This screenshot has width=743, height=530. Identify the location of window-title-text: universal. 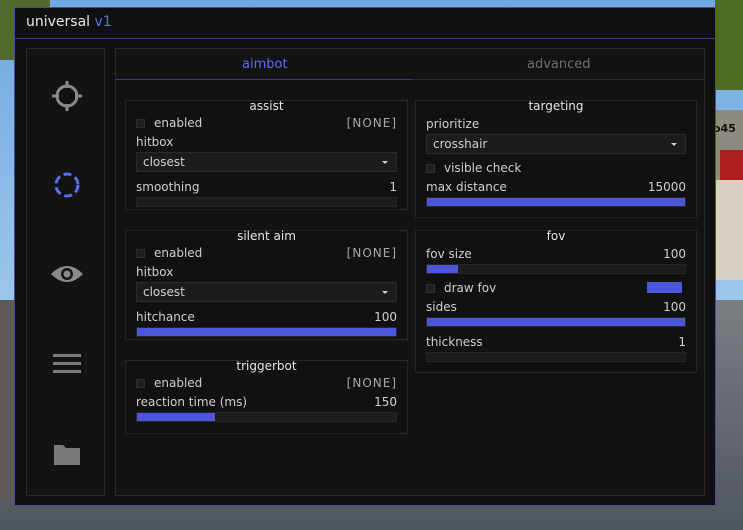
(58, 22).